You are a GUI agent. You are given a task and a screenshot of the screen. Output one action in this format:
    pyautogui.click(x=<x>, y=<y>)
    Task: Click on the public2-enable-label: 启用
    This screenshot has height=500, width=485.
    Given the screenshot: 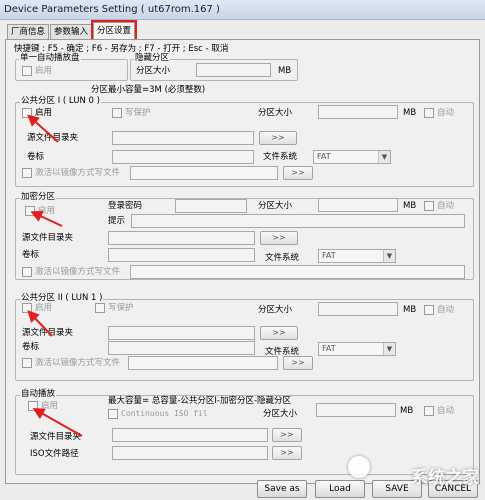 What is the action you would take?
    pyautogui.click(x=44, y=308)
    